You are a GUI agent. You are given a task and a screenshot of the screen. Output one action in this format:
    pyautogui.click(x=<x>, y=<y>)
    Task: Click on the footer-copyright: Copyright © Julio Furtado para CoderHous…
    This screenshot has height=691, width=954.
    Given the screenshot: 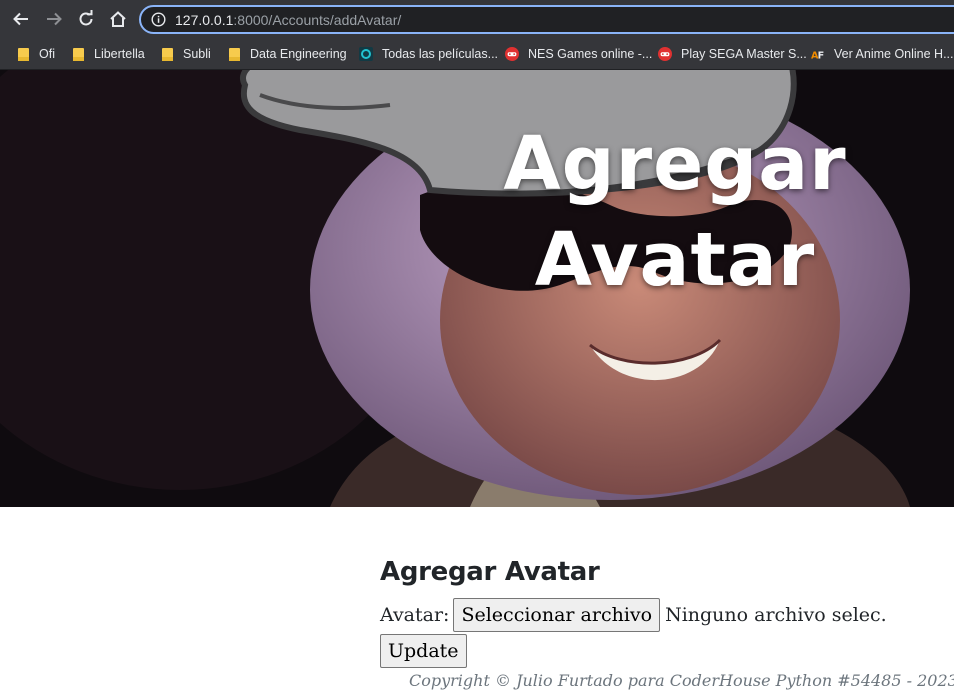 What is the action you would take?
    pyautogui.click(x=681, y=680)
    